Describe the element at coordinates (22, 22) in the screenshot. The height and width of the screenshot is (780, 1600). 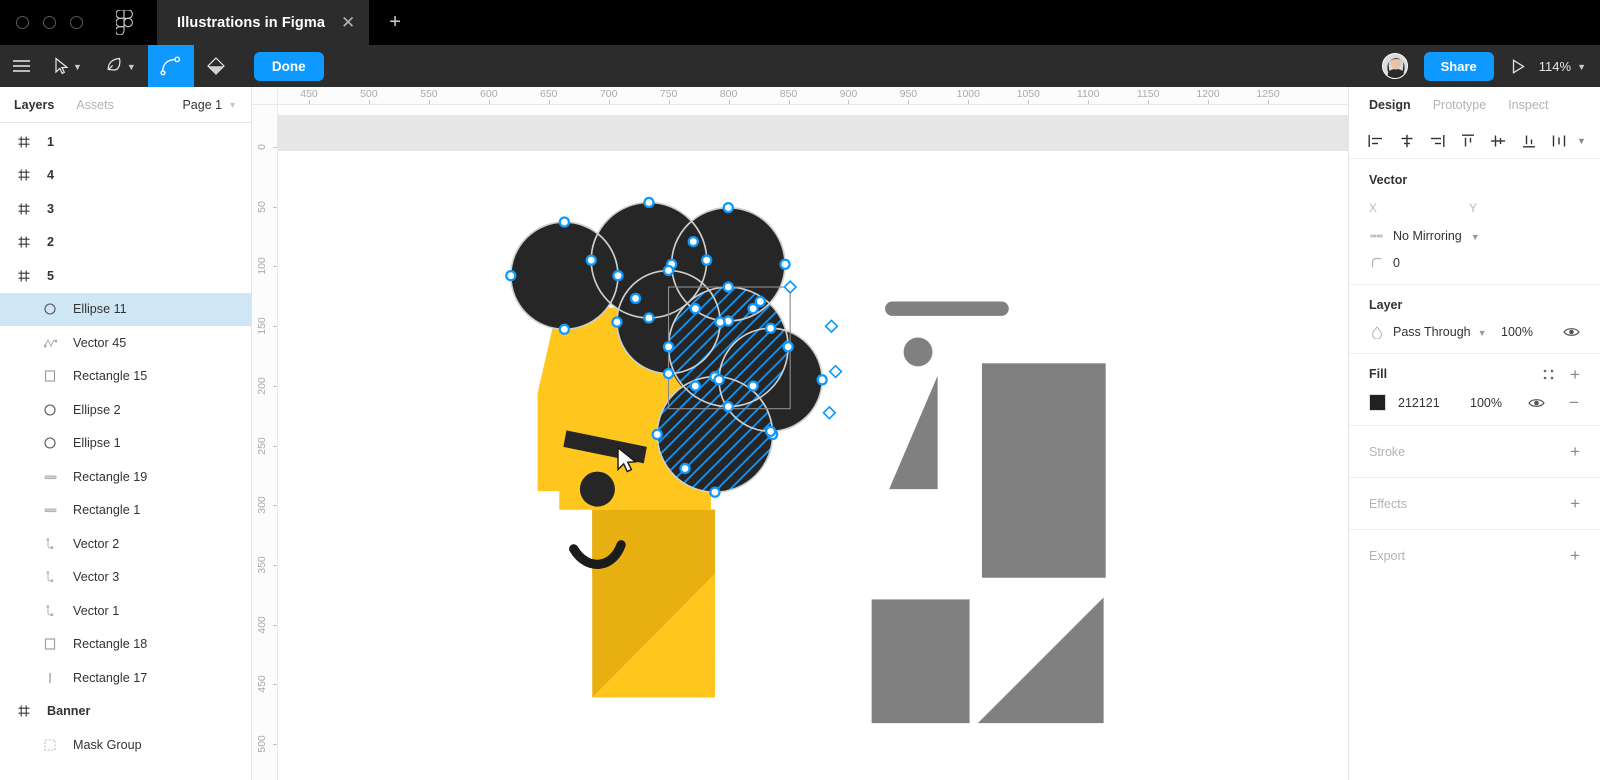
I see `window-close-button` at that location.